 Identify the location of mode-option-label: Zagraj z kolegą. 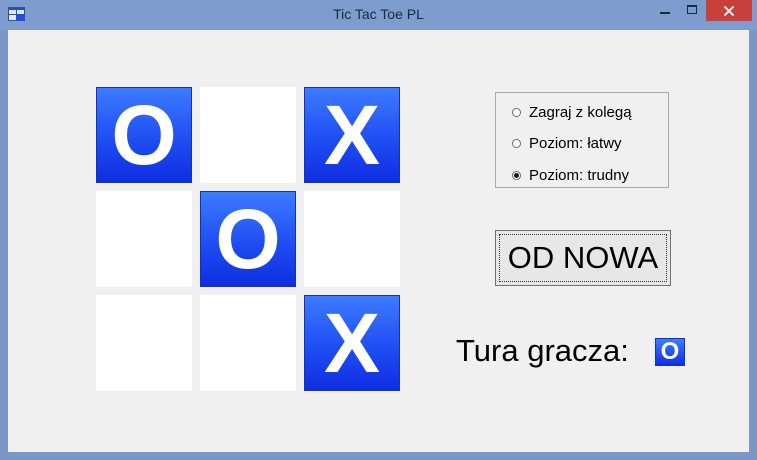
(580, 112).